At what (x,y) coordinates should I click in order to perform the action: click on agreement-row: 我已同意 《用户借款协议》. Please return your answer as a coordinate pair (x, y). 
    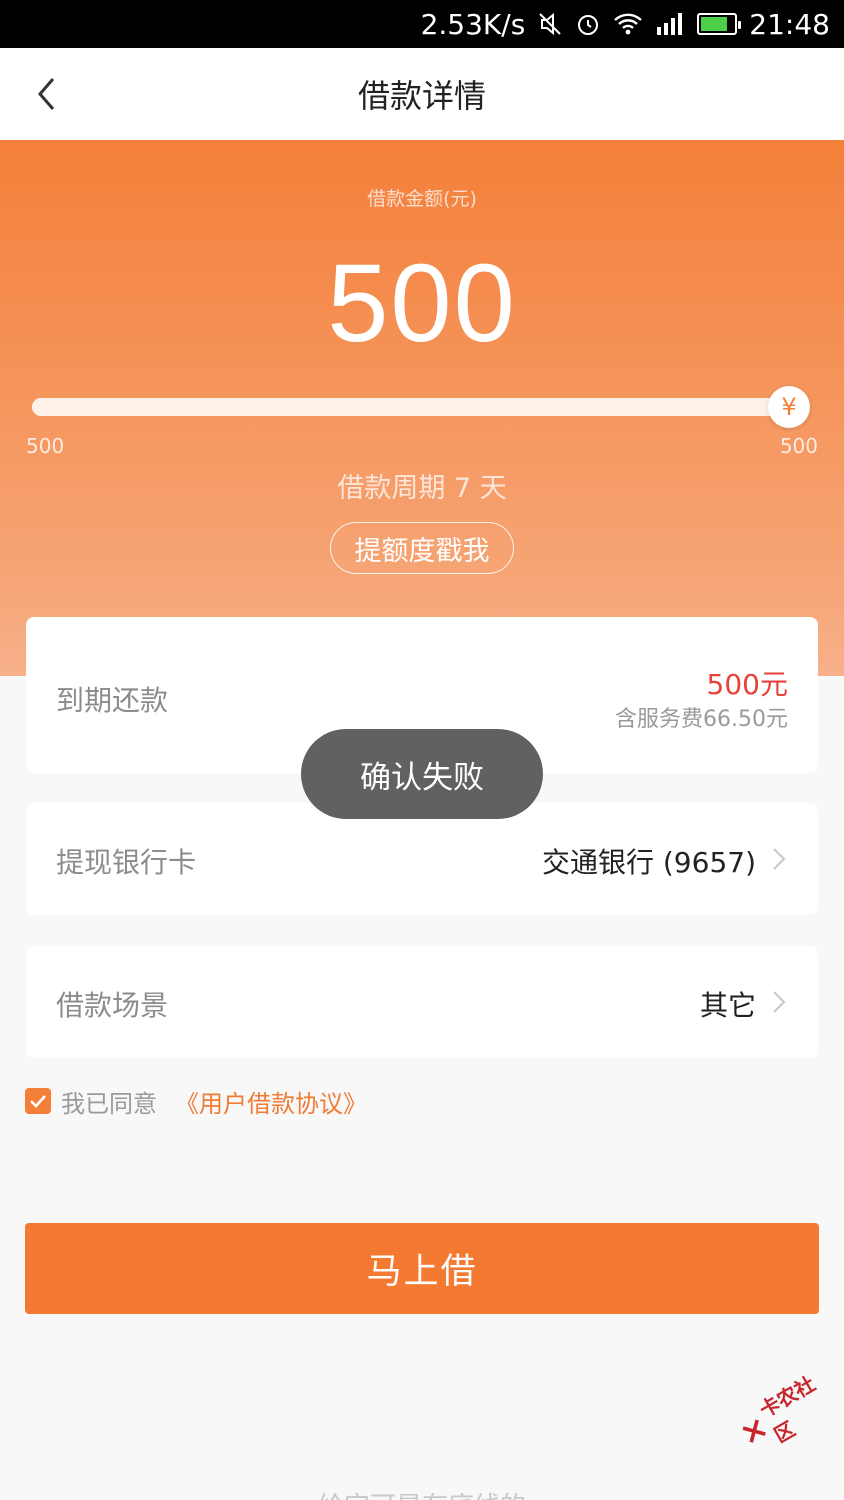
    Looking at the image, I should click on (196, 1101).